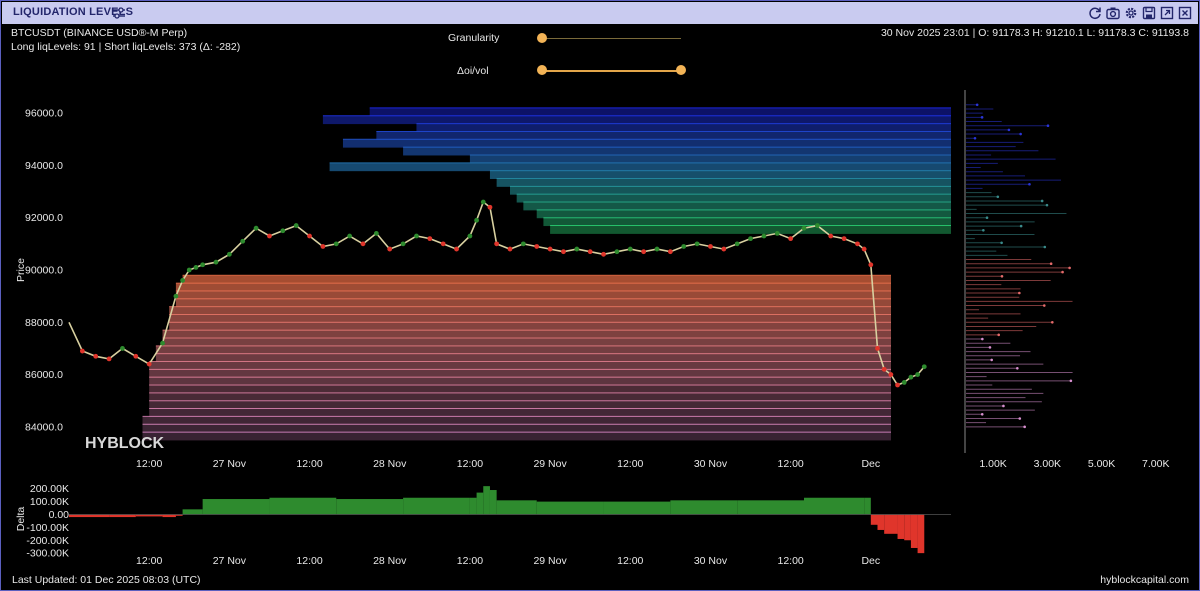 The width and height of the screenshot is (1200, 591). Describe the element at coordinates (711, 464) in the screenshot. I see `price-xtick-label: 30 Nov` at that location.